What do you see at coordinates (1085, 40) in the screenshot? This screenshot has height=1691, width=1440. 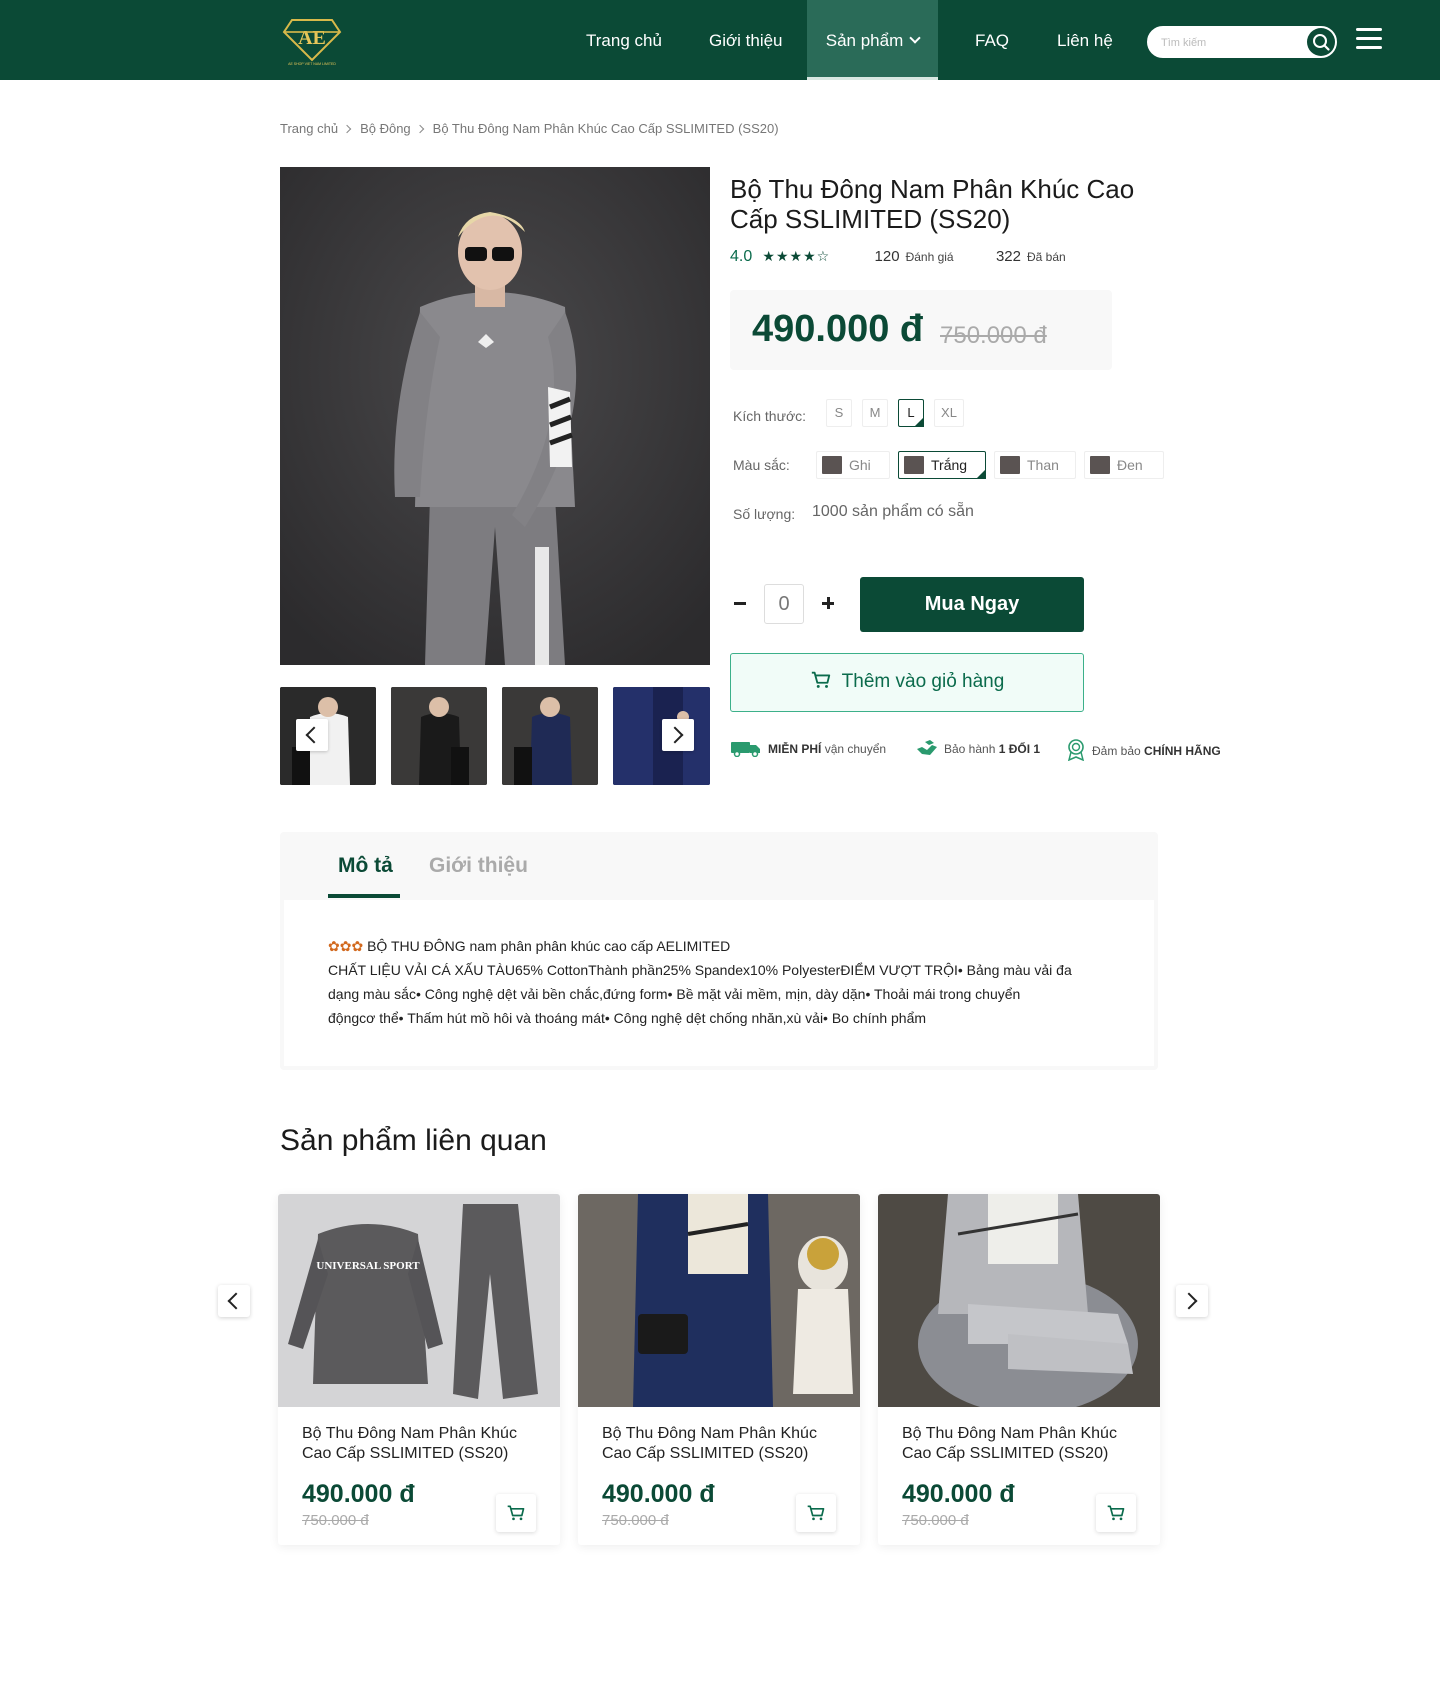 I see `nav-contact: Liên hệ` at bounding box center [1085, 40].